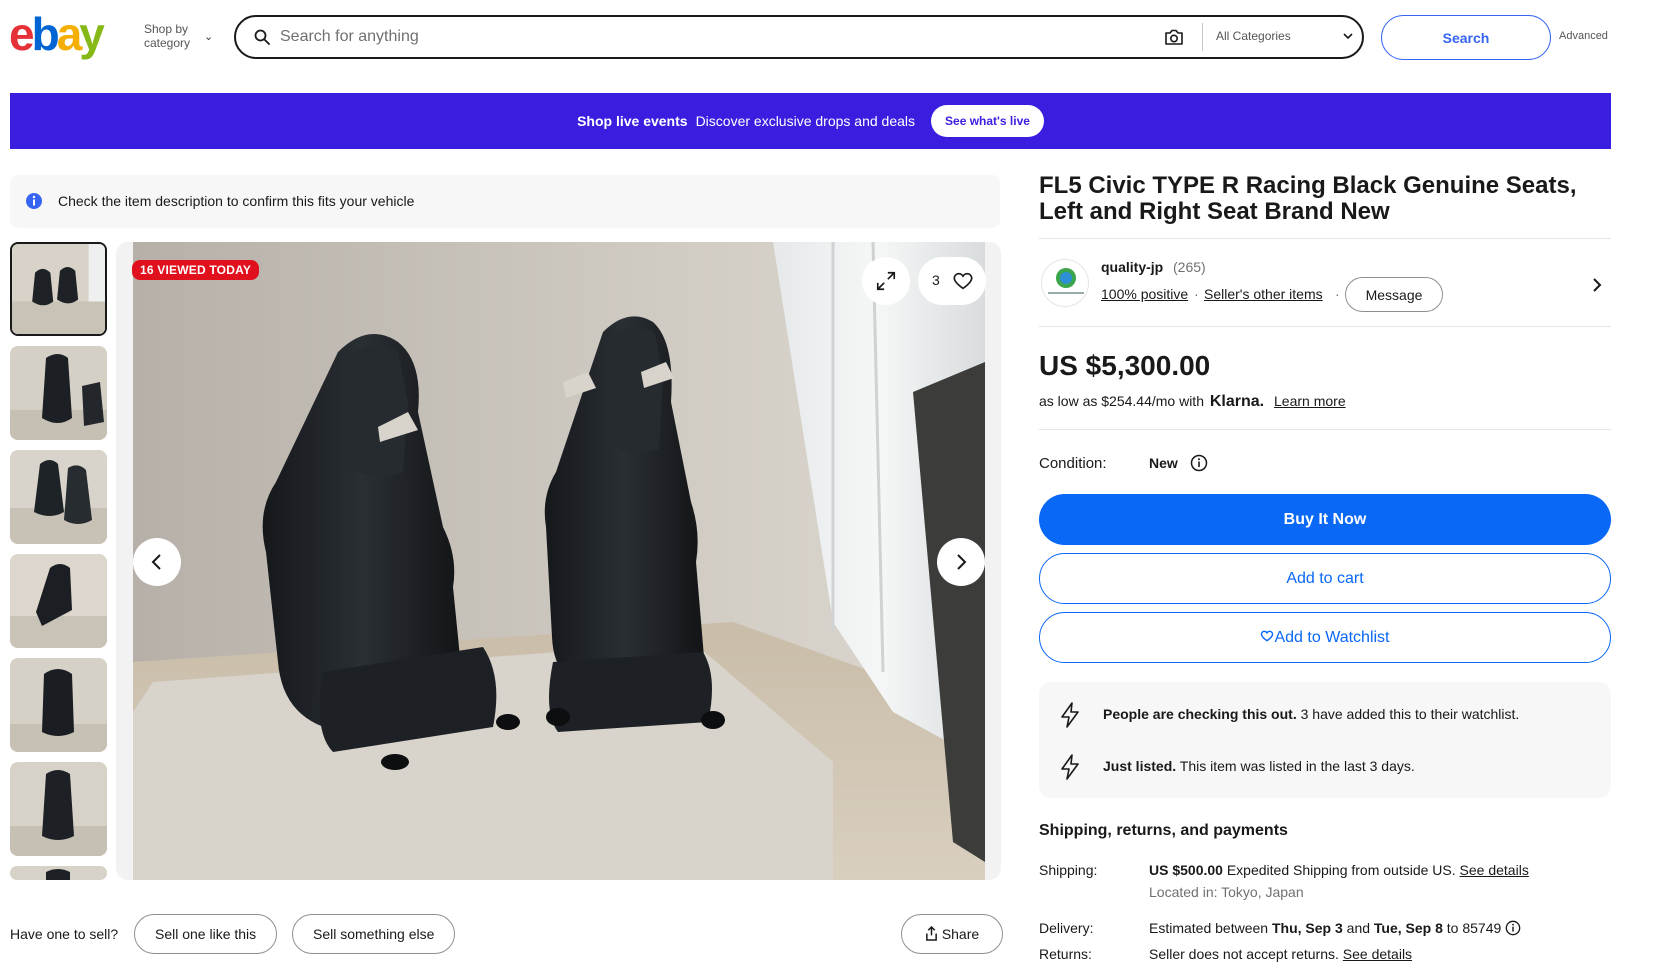 This screenshot has width=1677, height=969. Describe the element at coordinates (1263, 294) in the screenshot. I see `sellers-other-items-link: Seller's other items` at that location.